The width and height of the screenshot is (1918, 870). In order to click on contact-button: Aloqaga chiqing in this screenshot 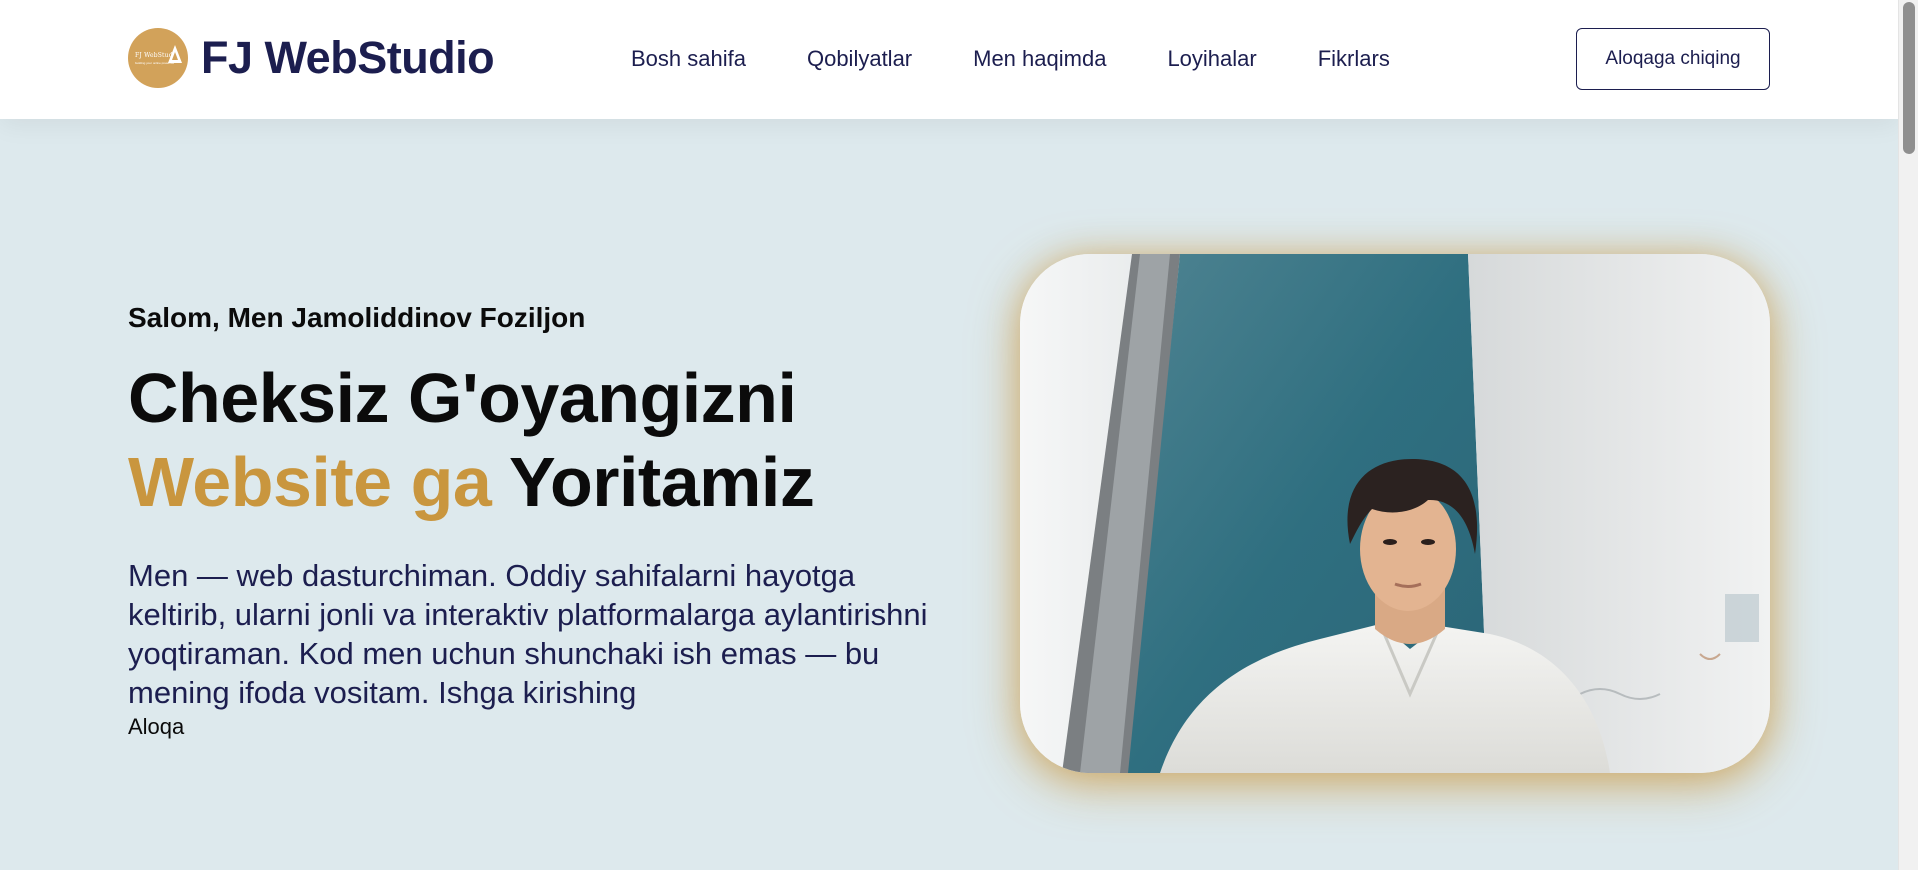, I will do `click(1673, 59)`.